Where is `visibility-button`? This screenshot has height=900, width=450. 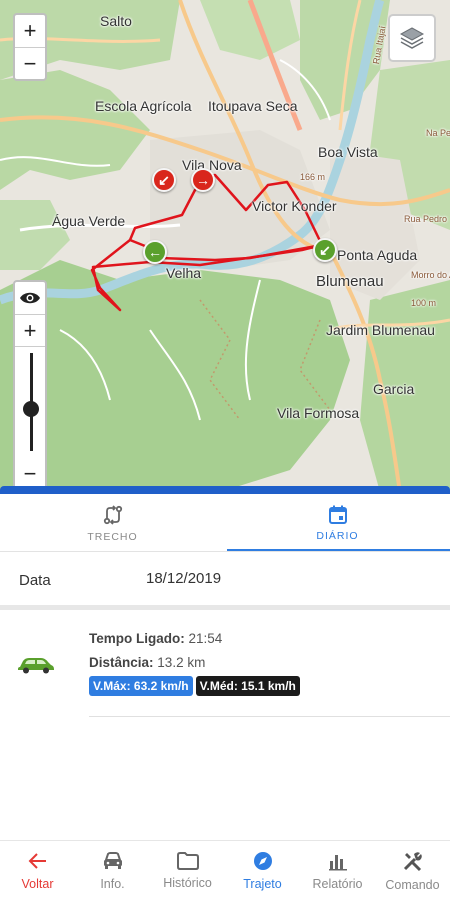
visibility-button is located at coordinates (30, 298).